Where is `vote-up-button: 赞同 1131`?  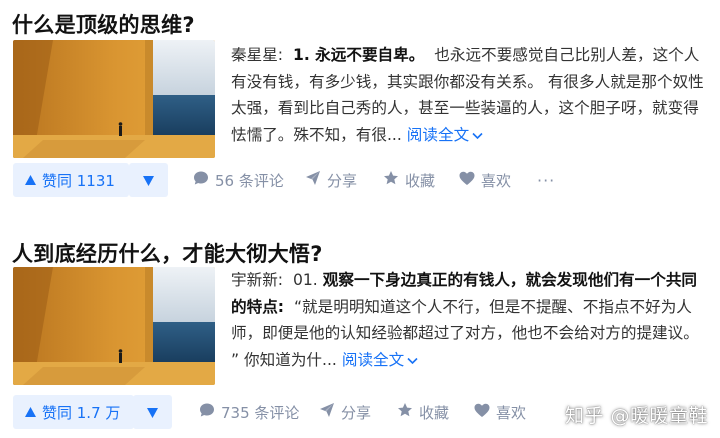 vote-up-button: 赞同 1131 is located at coordinates (71, 180).